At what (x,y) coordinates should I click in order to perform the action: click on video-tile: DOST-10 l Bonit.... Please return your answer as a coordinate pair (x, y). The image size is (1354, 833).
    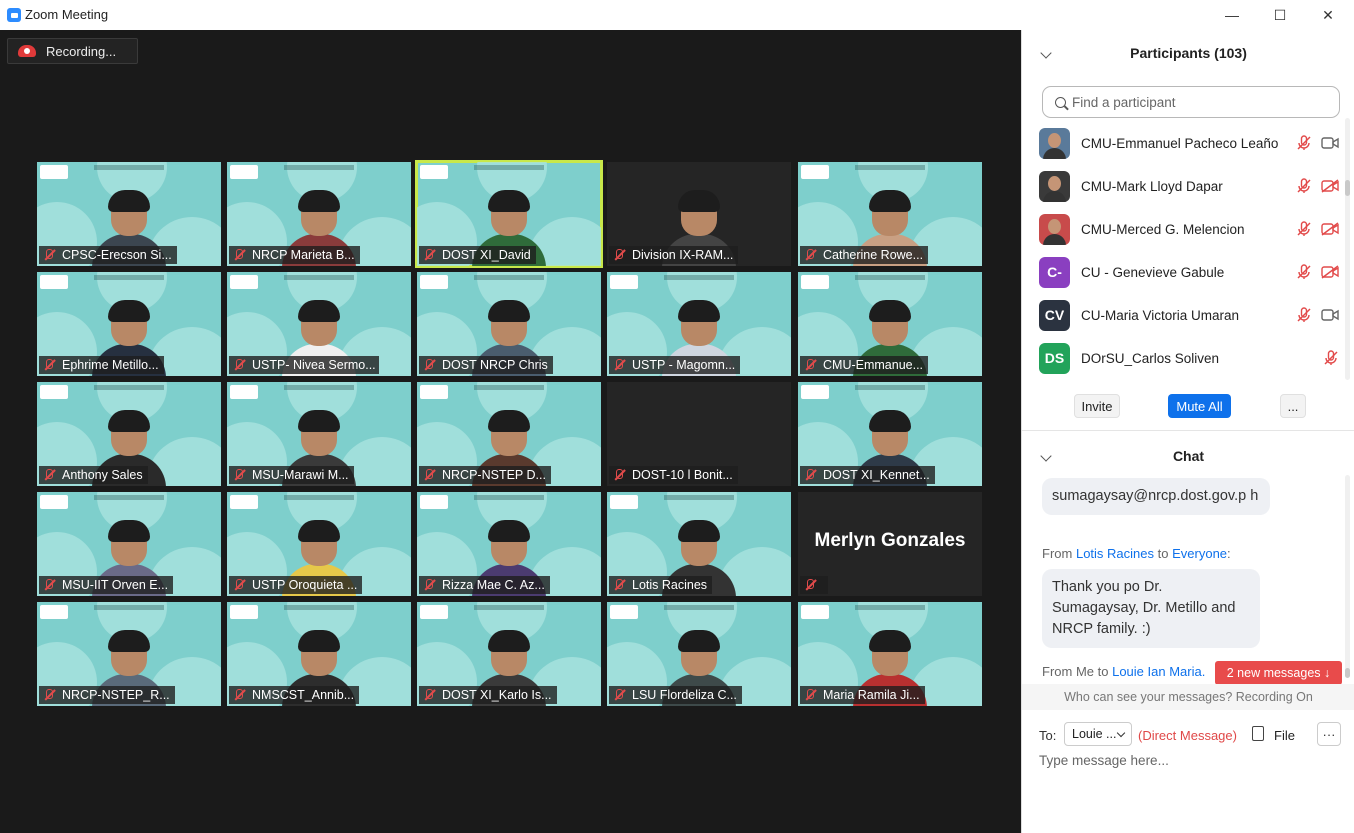
    Looking at the image, I should click on (699, 434).